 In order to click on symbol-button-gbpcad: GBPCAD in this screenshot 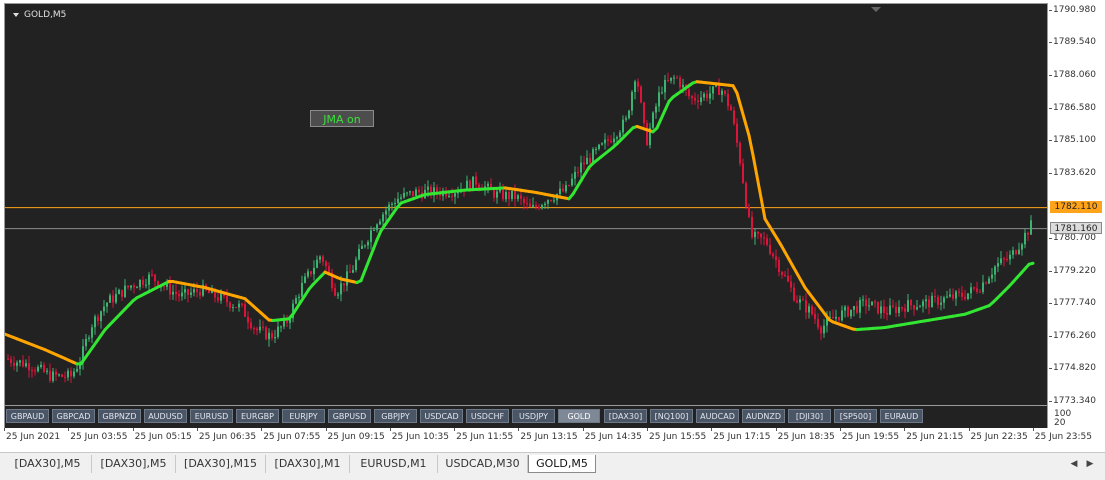, I will do `click(73, 416)`.